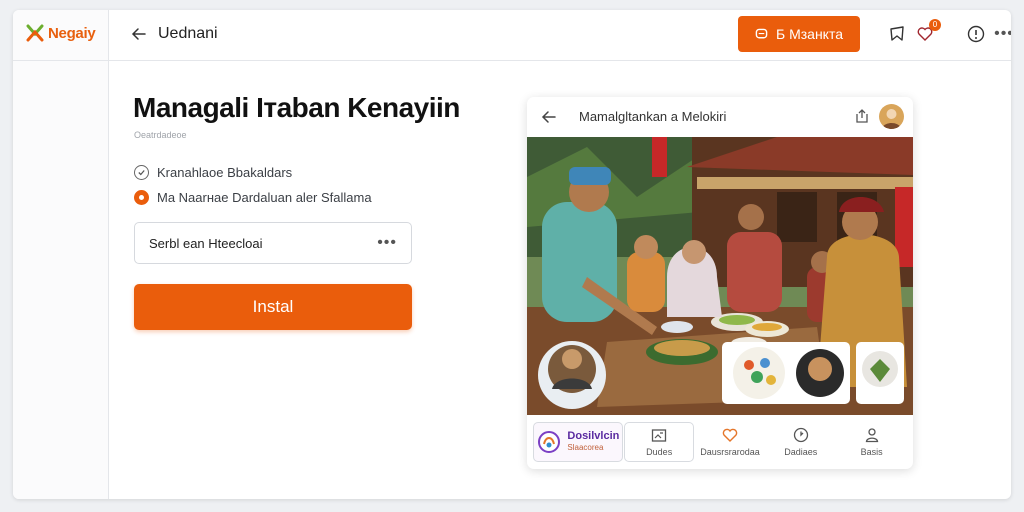 This screenshot has width=1024, height=512. Describe the element at coordinates (653, 116) in the screenshot. I see `preview-title: Mamalgltankan a Melokiri` at that location.